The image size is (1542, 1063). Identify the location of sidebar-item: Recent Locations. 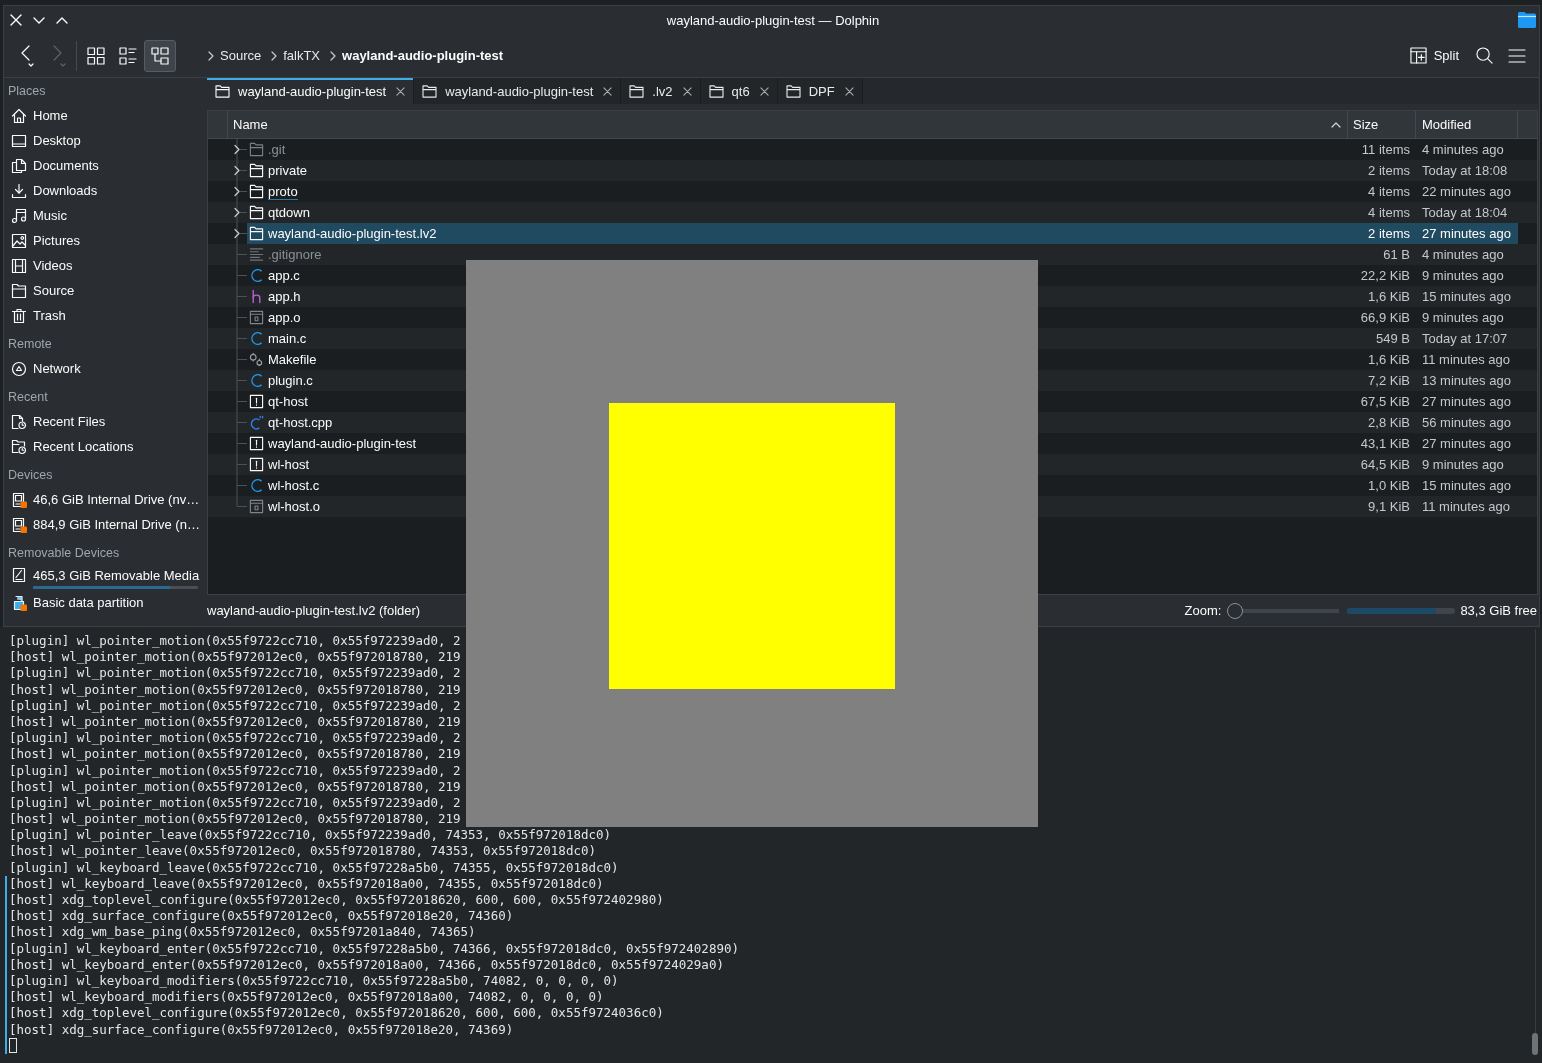
(104, 446).